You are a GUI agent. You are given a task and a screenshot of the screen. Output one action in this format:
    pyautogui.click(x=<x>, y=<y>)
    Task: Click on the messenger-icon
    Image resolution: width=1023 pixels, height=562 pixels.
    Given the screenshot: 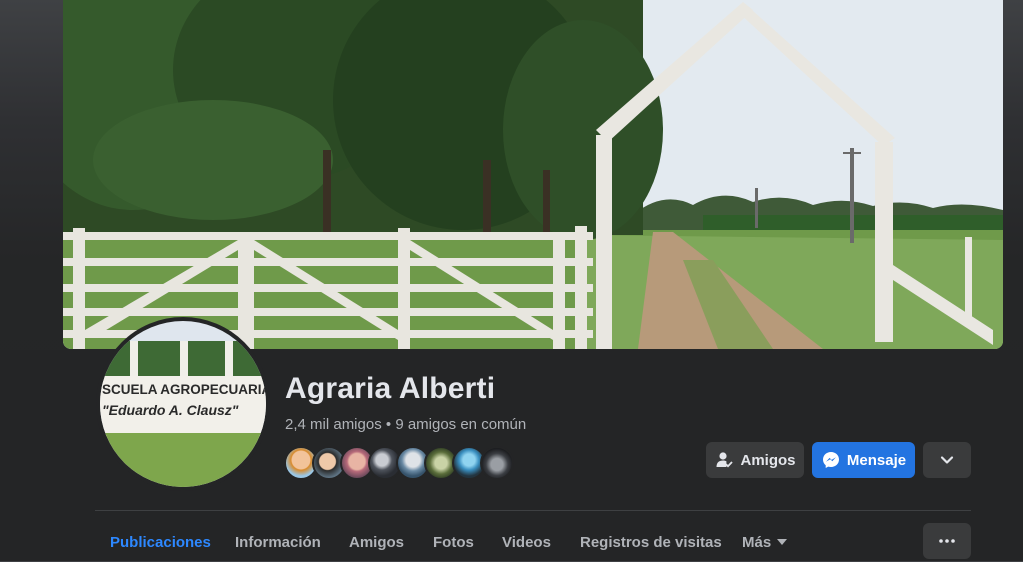 What is the action you would take?
    pyautogui.click(x=831, y=460)
    